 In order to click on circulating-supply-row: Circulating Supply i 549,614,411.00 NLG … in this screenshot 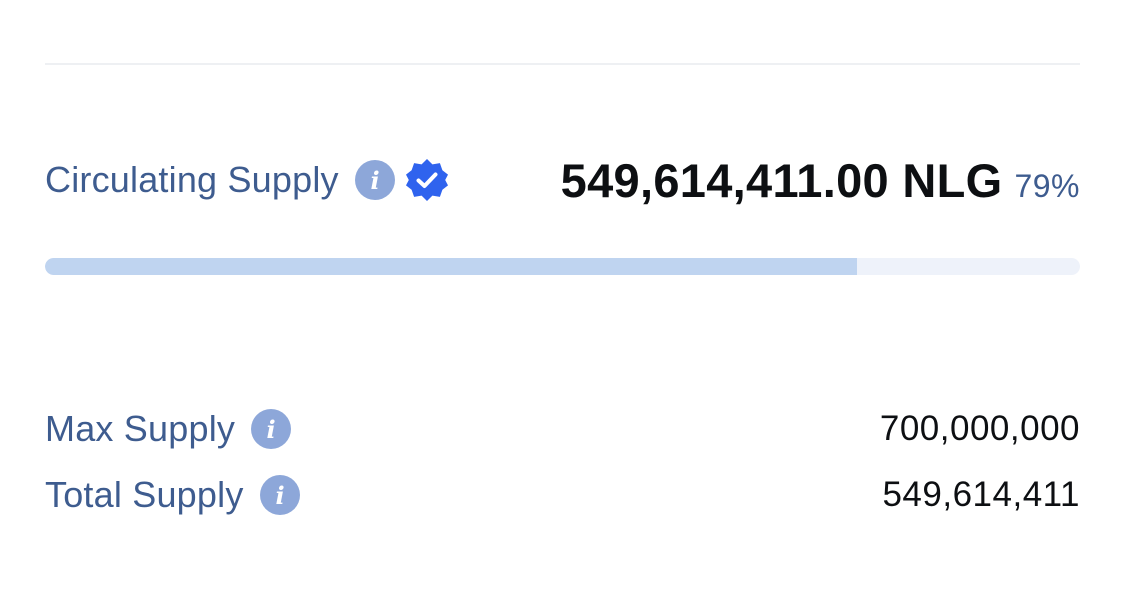, I will do `click(562, 180)`.